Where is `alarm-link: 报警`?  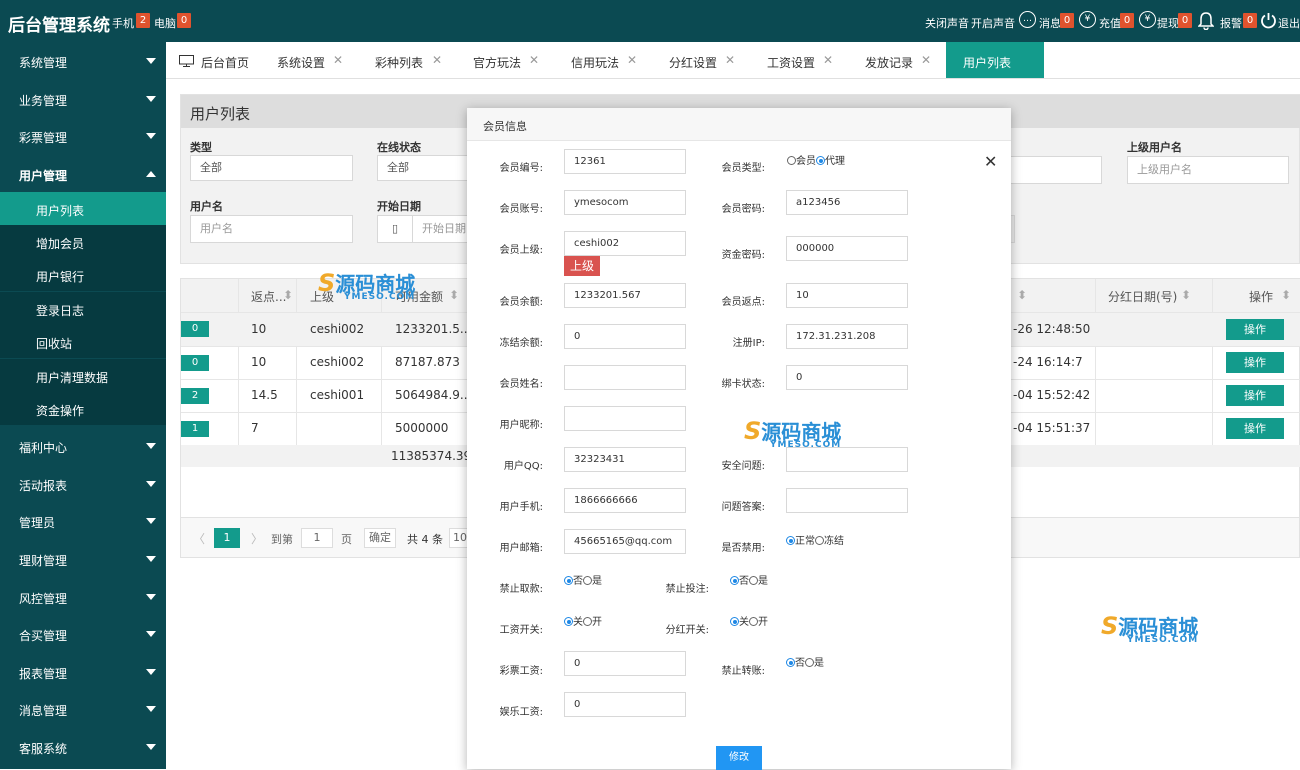
alarm-link: 报警 is located at coordinates (1231, 23).